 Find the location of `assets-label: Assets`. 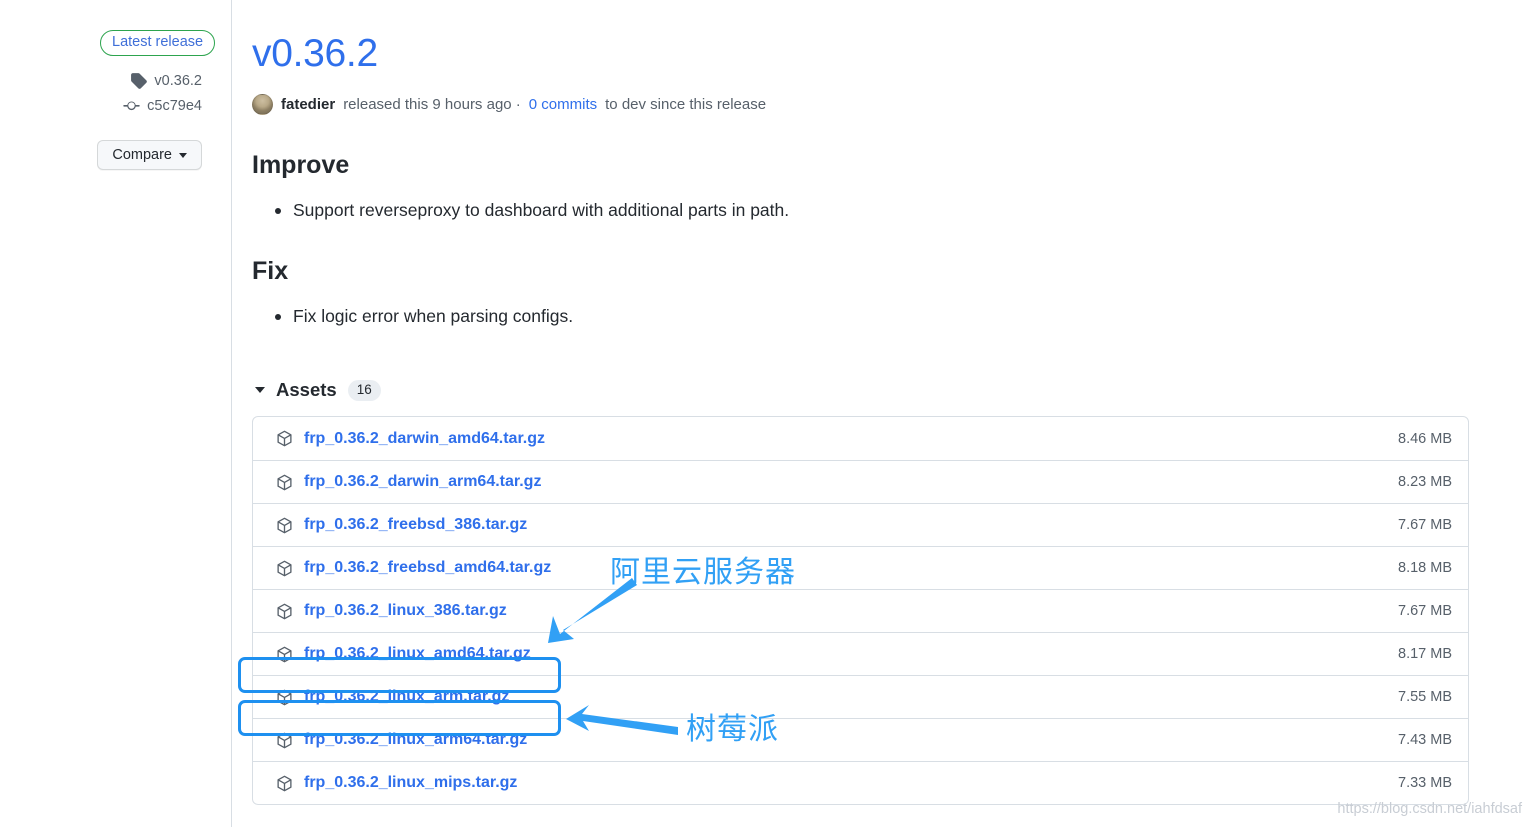

assets-label: Assets is located at coordinates (306, 389).